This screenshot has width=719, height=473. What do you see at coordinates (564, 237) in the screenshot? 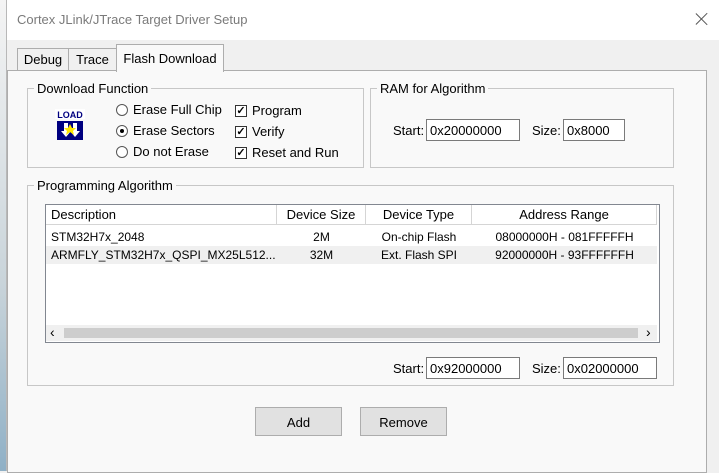
I see `row-address-range: 08000000H - 081FFFFFH` at bounding box center [564, 237].